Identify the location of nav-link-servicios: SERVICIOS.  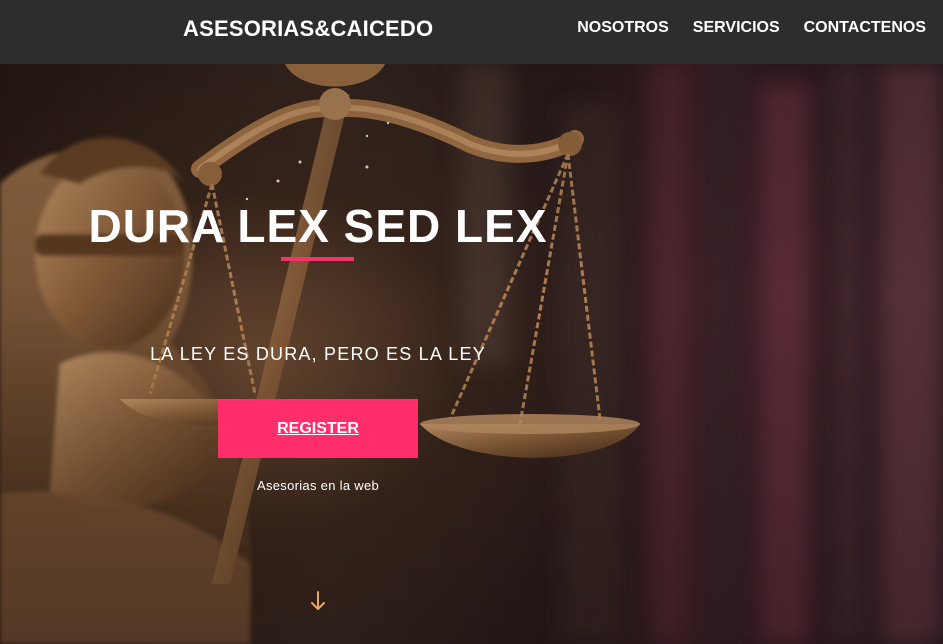
(736, 28).